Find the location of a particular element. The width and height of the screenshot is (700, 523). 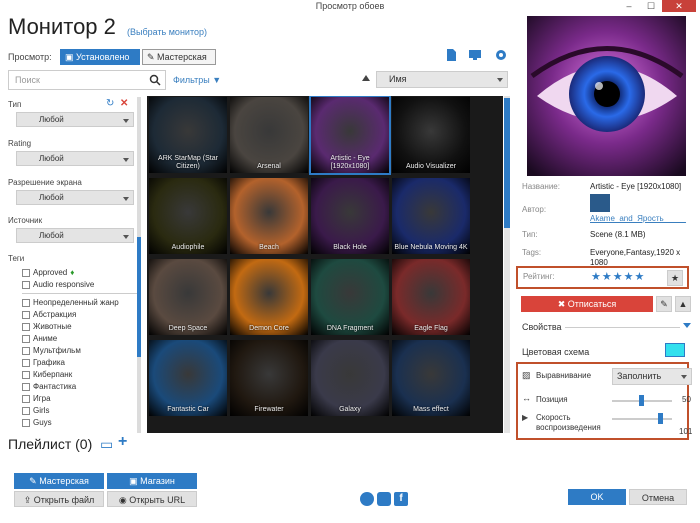

gear-icon is located at coordinates (501, 55).